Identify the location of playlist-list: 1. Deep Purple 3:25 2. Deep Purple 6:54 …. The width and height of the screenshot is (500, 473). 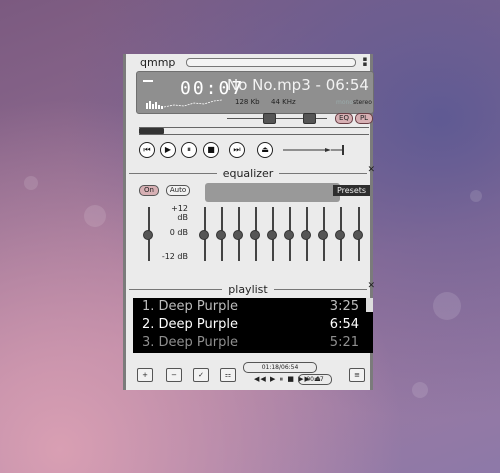
(253, 325).